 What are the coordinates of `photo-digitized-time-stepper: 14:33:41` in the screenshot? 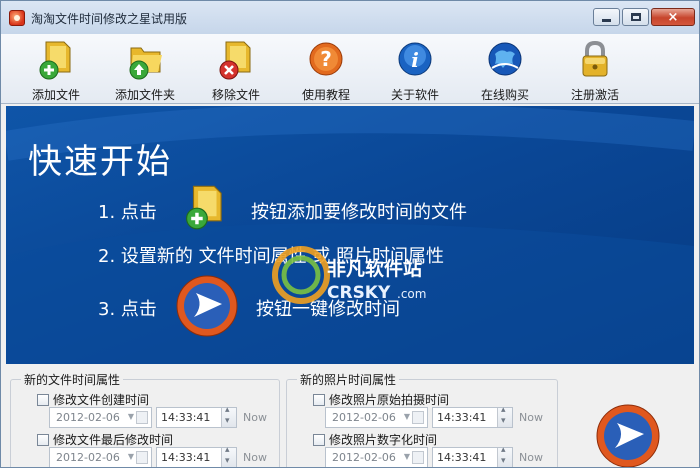 It's located at (472, 456).